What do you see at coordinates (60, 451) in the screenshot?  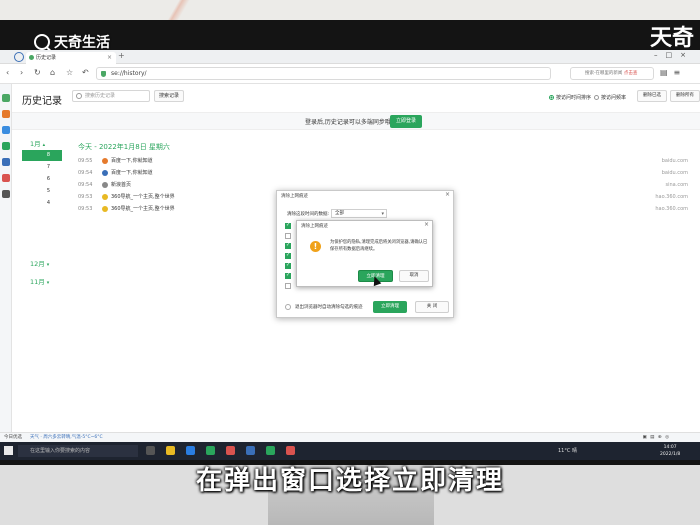 I see `taskbar-search-placeholder: 在这里输入你要搜索的内容` at bounding box center [60, 451].